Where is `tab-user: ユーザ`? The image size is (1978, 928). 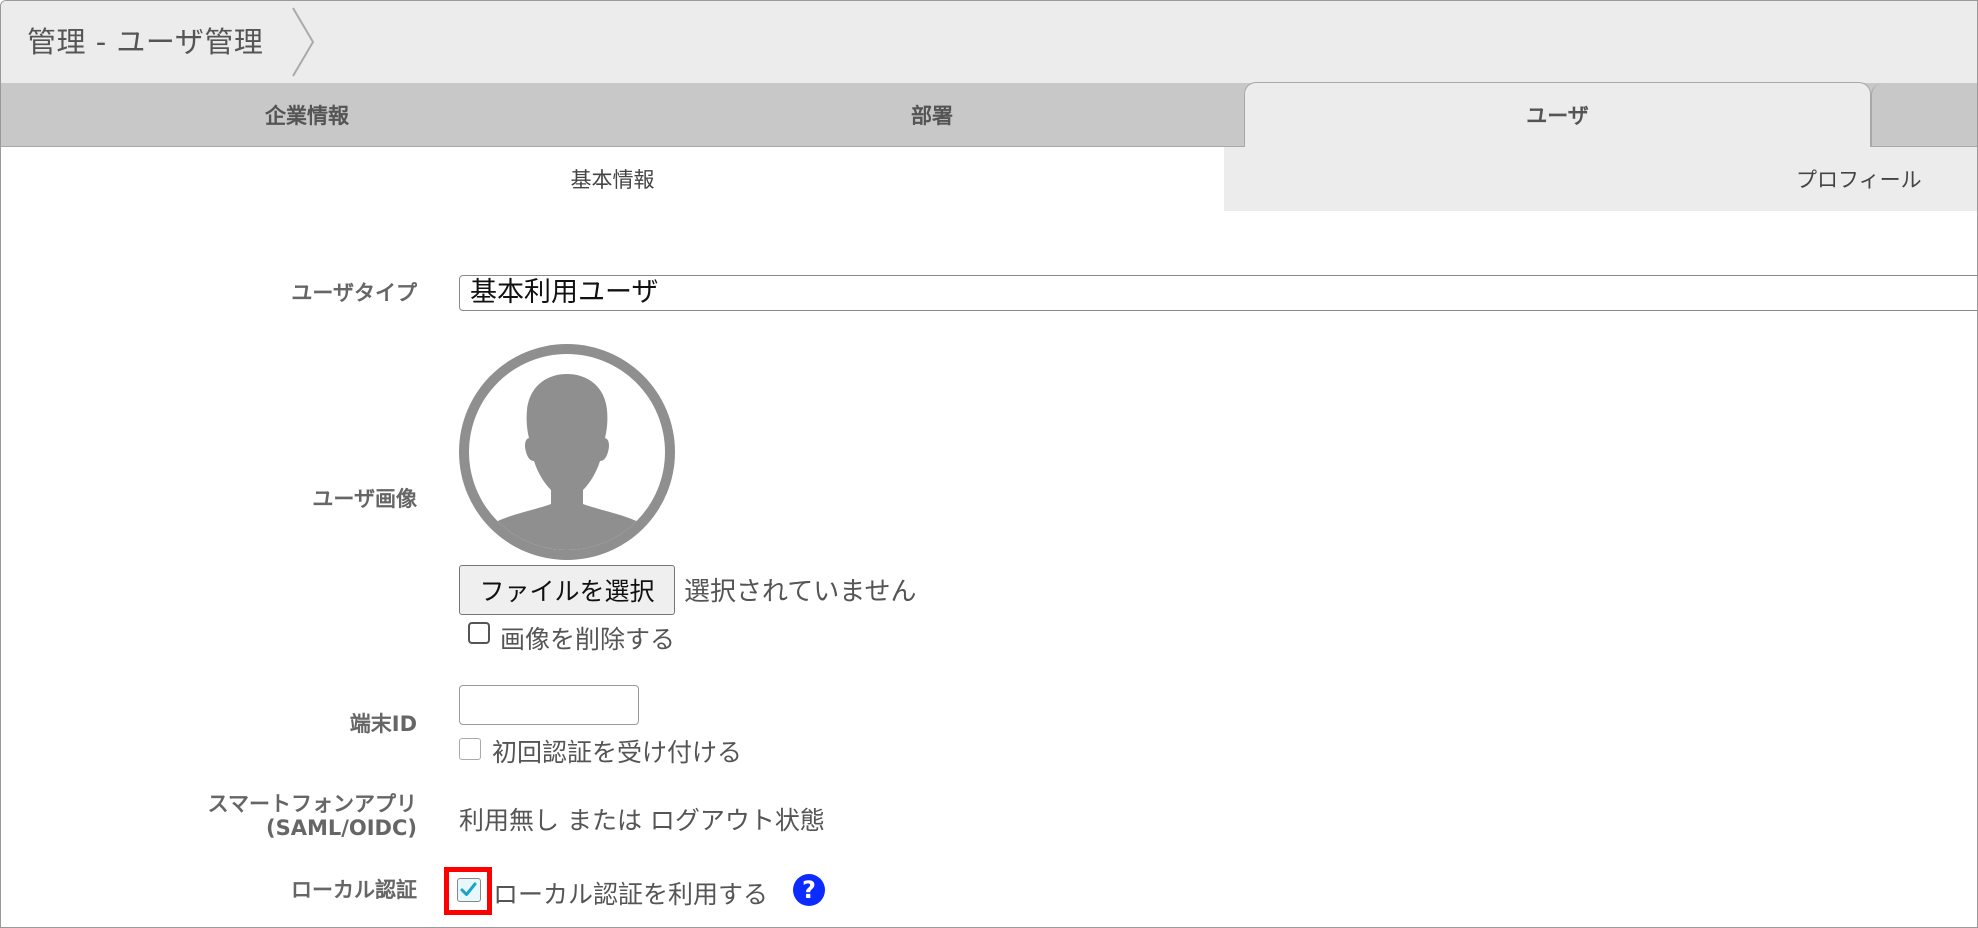 tab-user: ユーザ is located at coordinates (1557, 114).